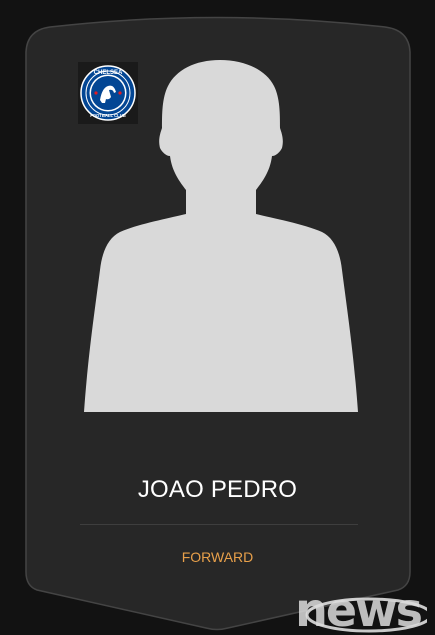 This screenshot has height=635, width=435. I want to click on player-name: JOAO PEDRO, so click(217, 489).